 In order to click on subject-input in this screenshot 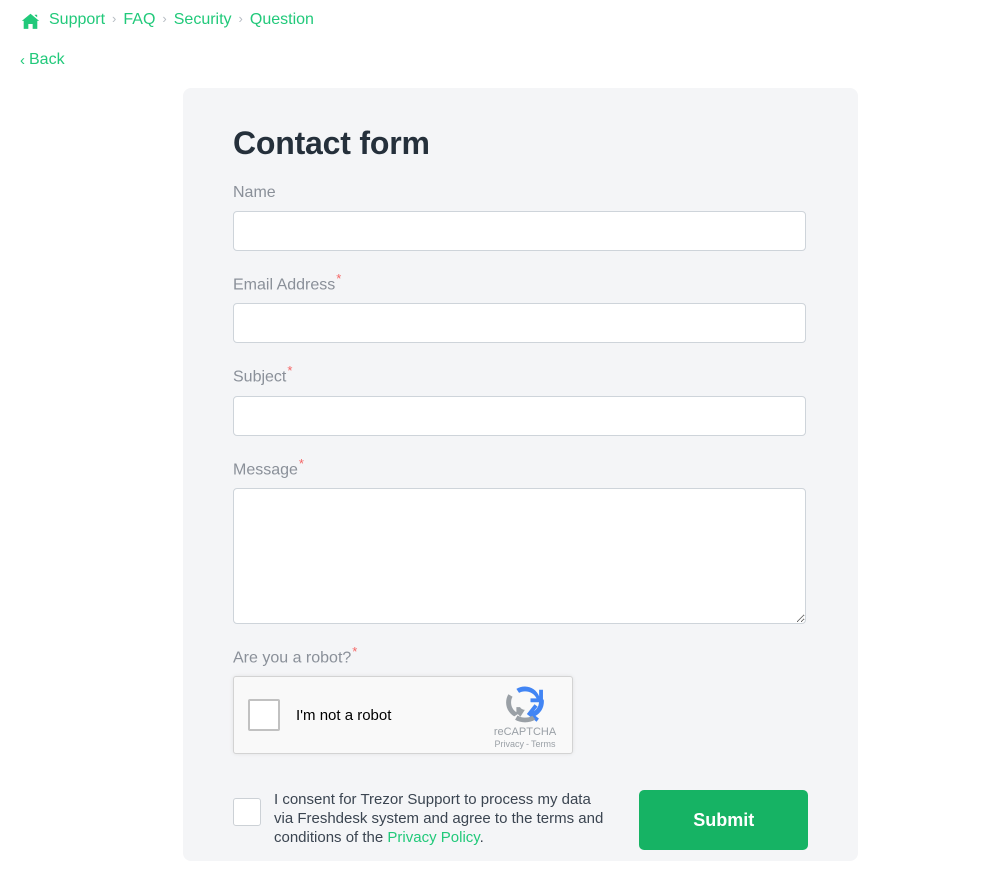, I will do `click(519, 415)`.